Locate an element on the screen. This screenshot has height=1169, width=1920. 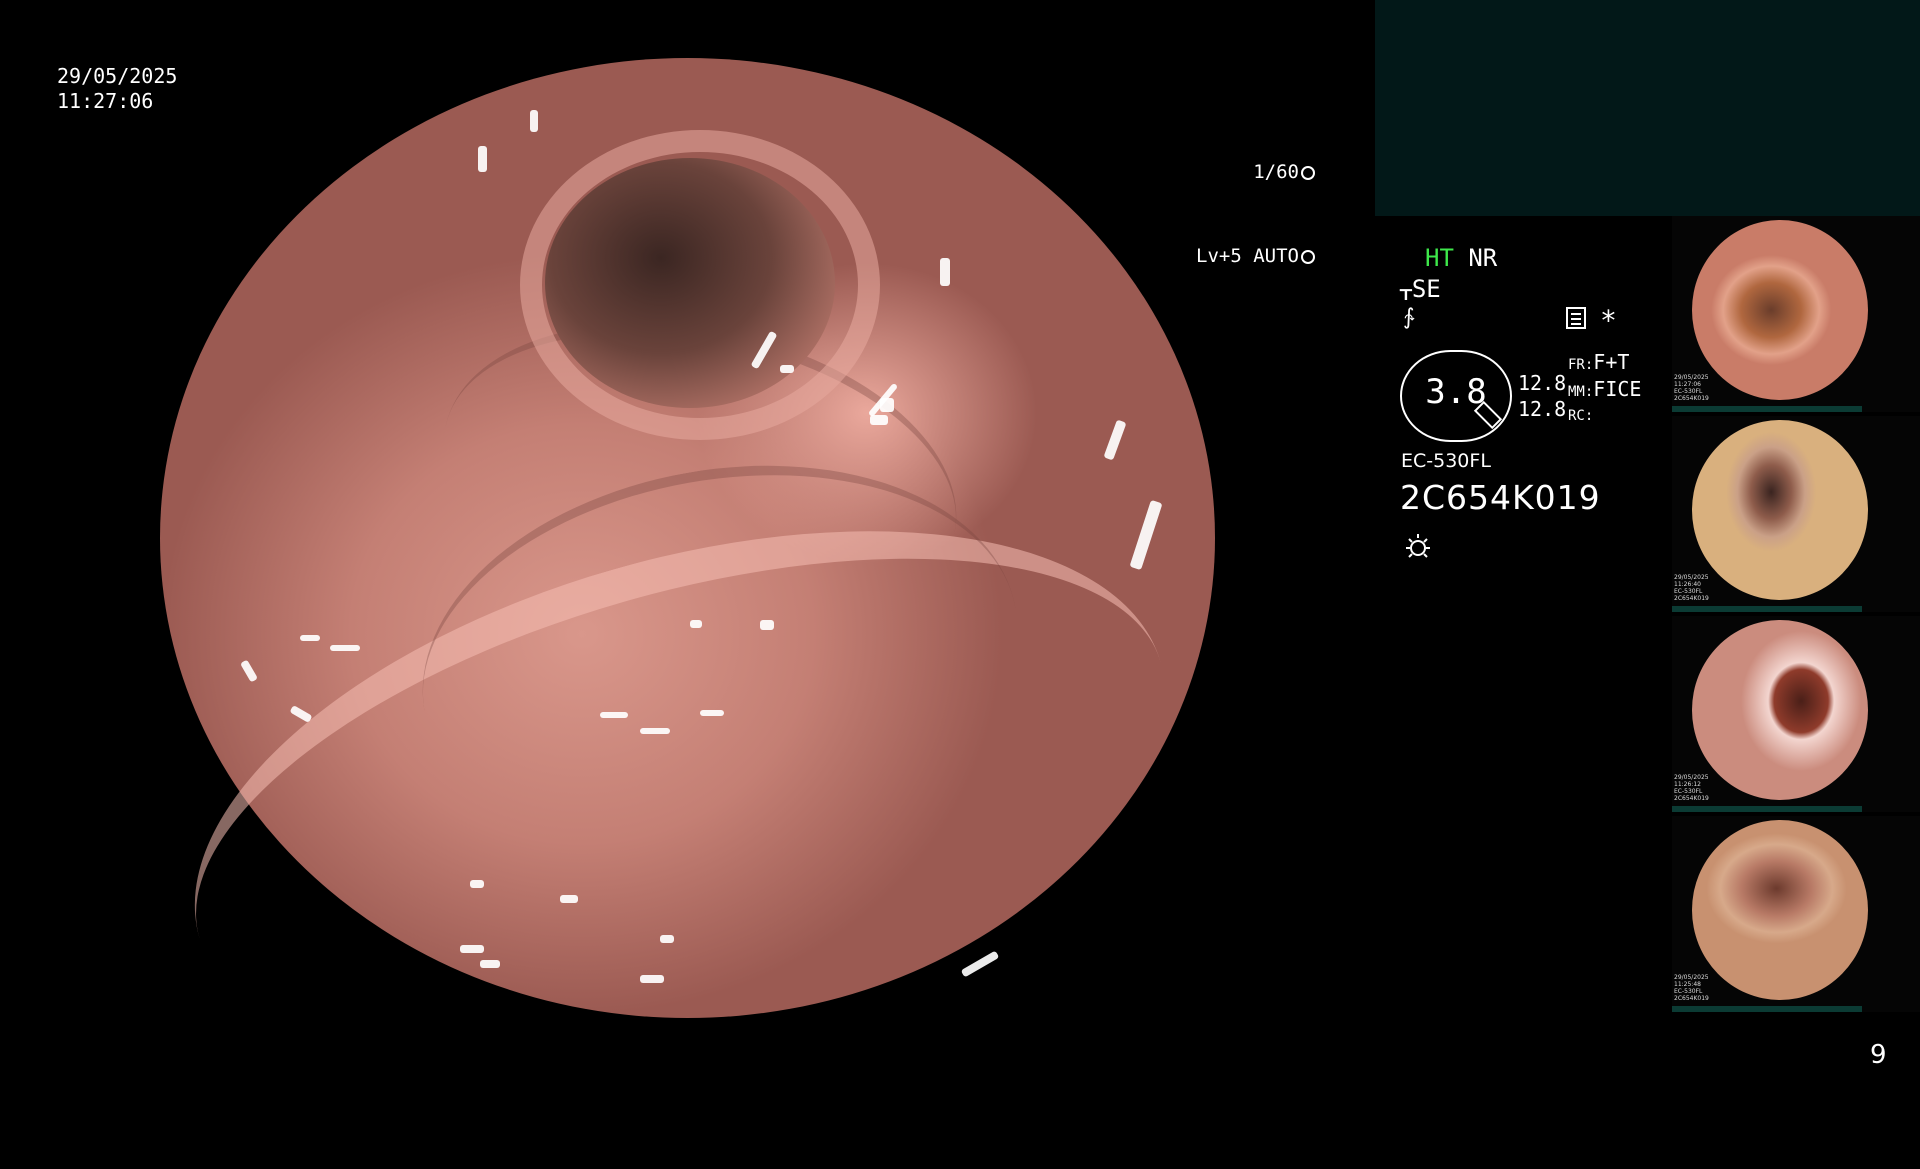
measure-value-a: 12.8 is located at coordinates (1542, 383).